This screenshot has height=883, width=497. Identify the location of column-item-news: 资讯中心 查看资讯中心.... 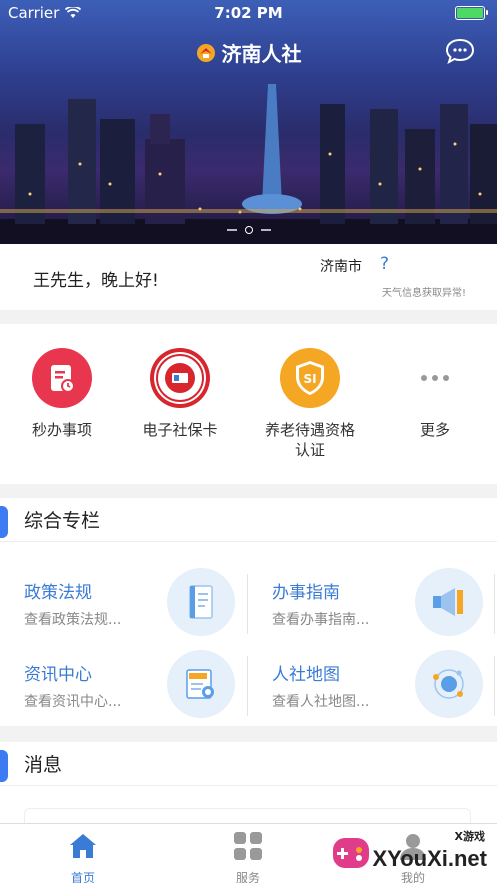
(123, 688).